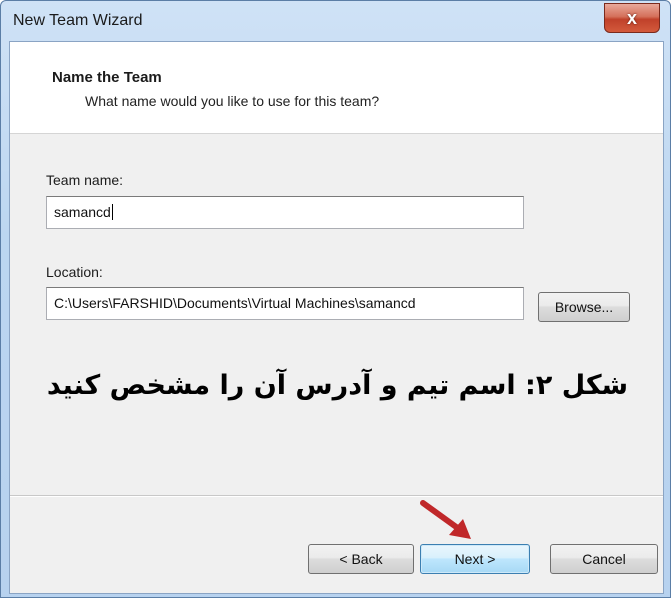  What do you see at coordinates (475, 559) in the screenshot?
I see `next-button: Next >` at bounding box center [475, 559].